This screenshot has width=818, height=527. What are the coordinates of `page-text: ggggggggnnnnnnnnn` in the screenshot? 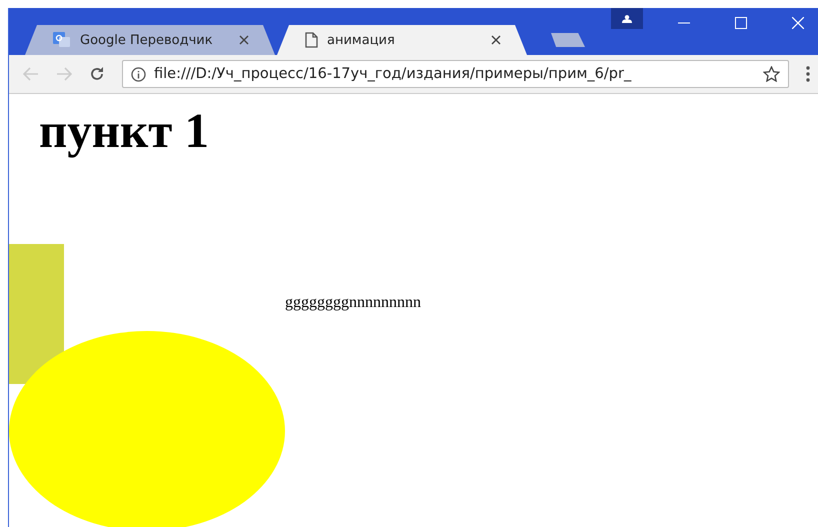 It's located at (353, 303).